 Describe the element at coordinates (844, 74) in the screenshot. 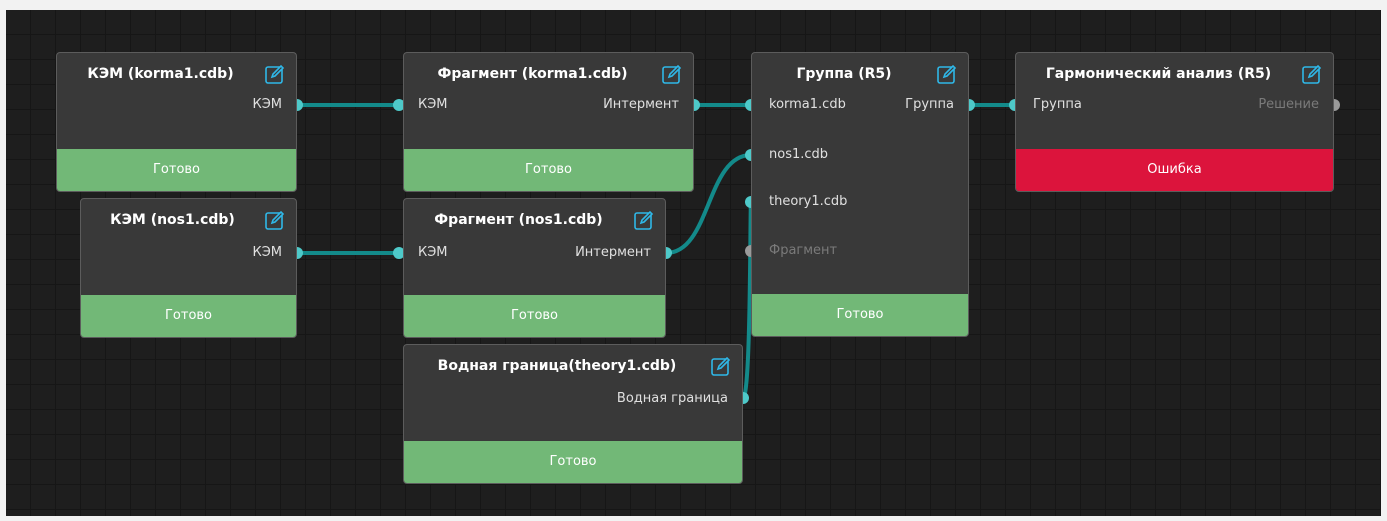

I see `node-title: Группа (R5)` at that location.